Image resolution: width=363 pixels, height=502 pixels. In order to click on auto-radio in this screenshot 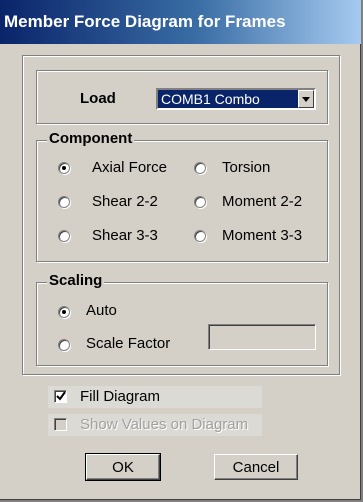, I will do `click(64, 312)`.